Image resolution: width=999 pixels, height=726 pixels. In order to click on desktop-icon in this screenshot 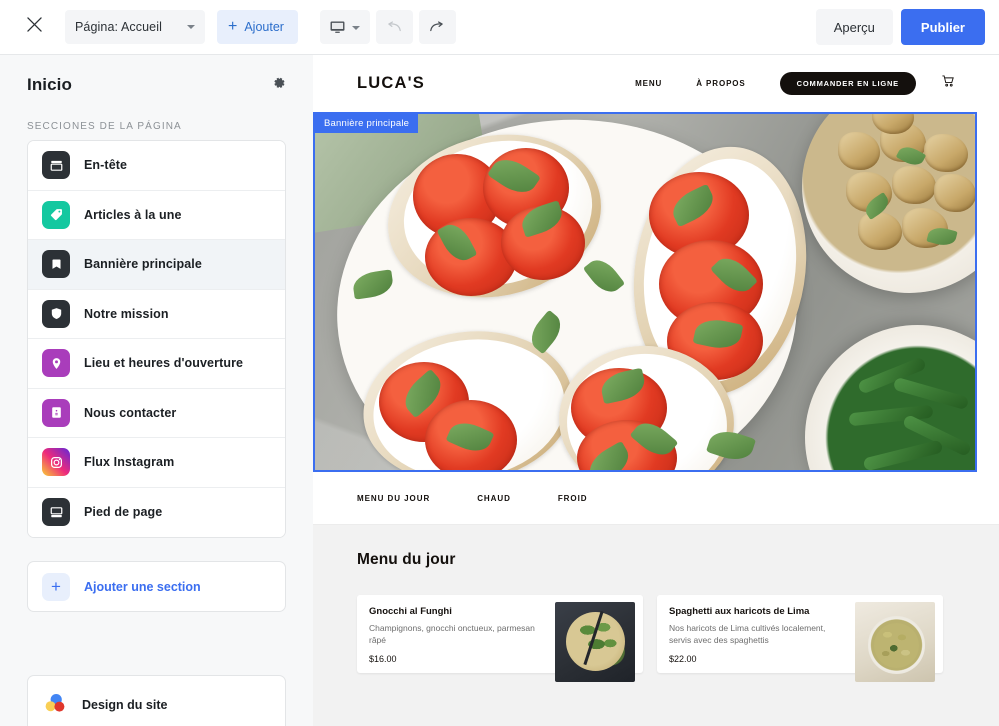, I will do `click(337, 27)`.